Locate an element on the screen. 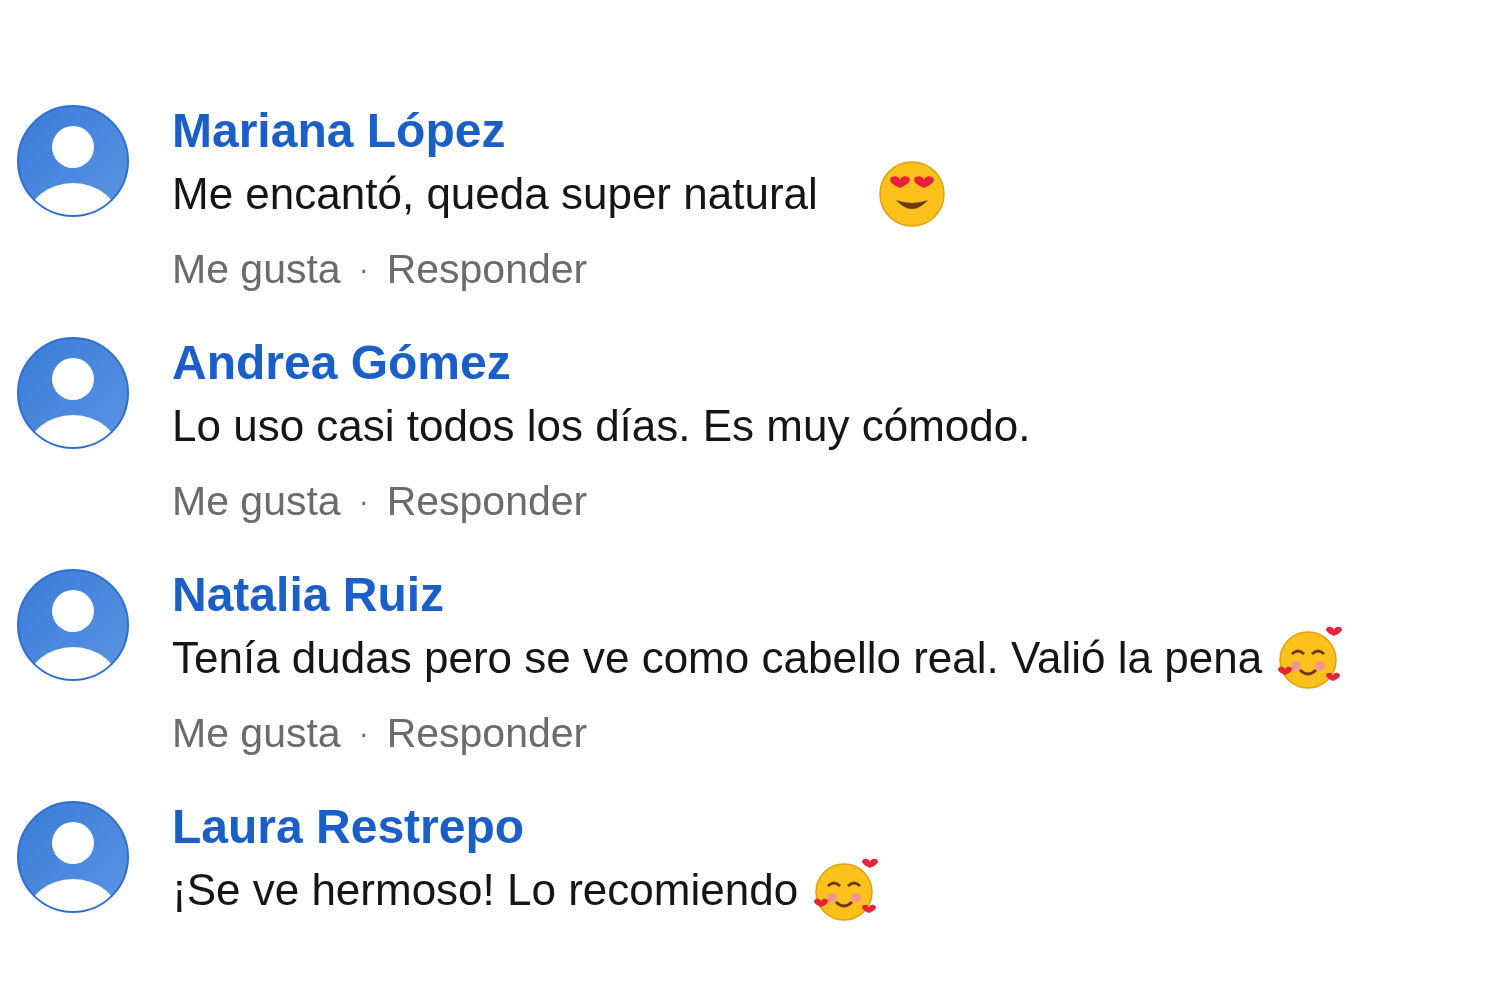  comment-text: ¡Se ve hermoso! Lo recomiendo is located at coordinates (485, 890).